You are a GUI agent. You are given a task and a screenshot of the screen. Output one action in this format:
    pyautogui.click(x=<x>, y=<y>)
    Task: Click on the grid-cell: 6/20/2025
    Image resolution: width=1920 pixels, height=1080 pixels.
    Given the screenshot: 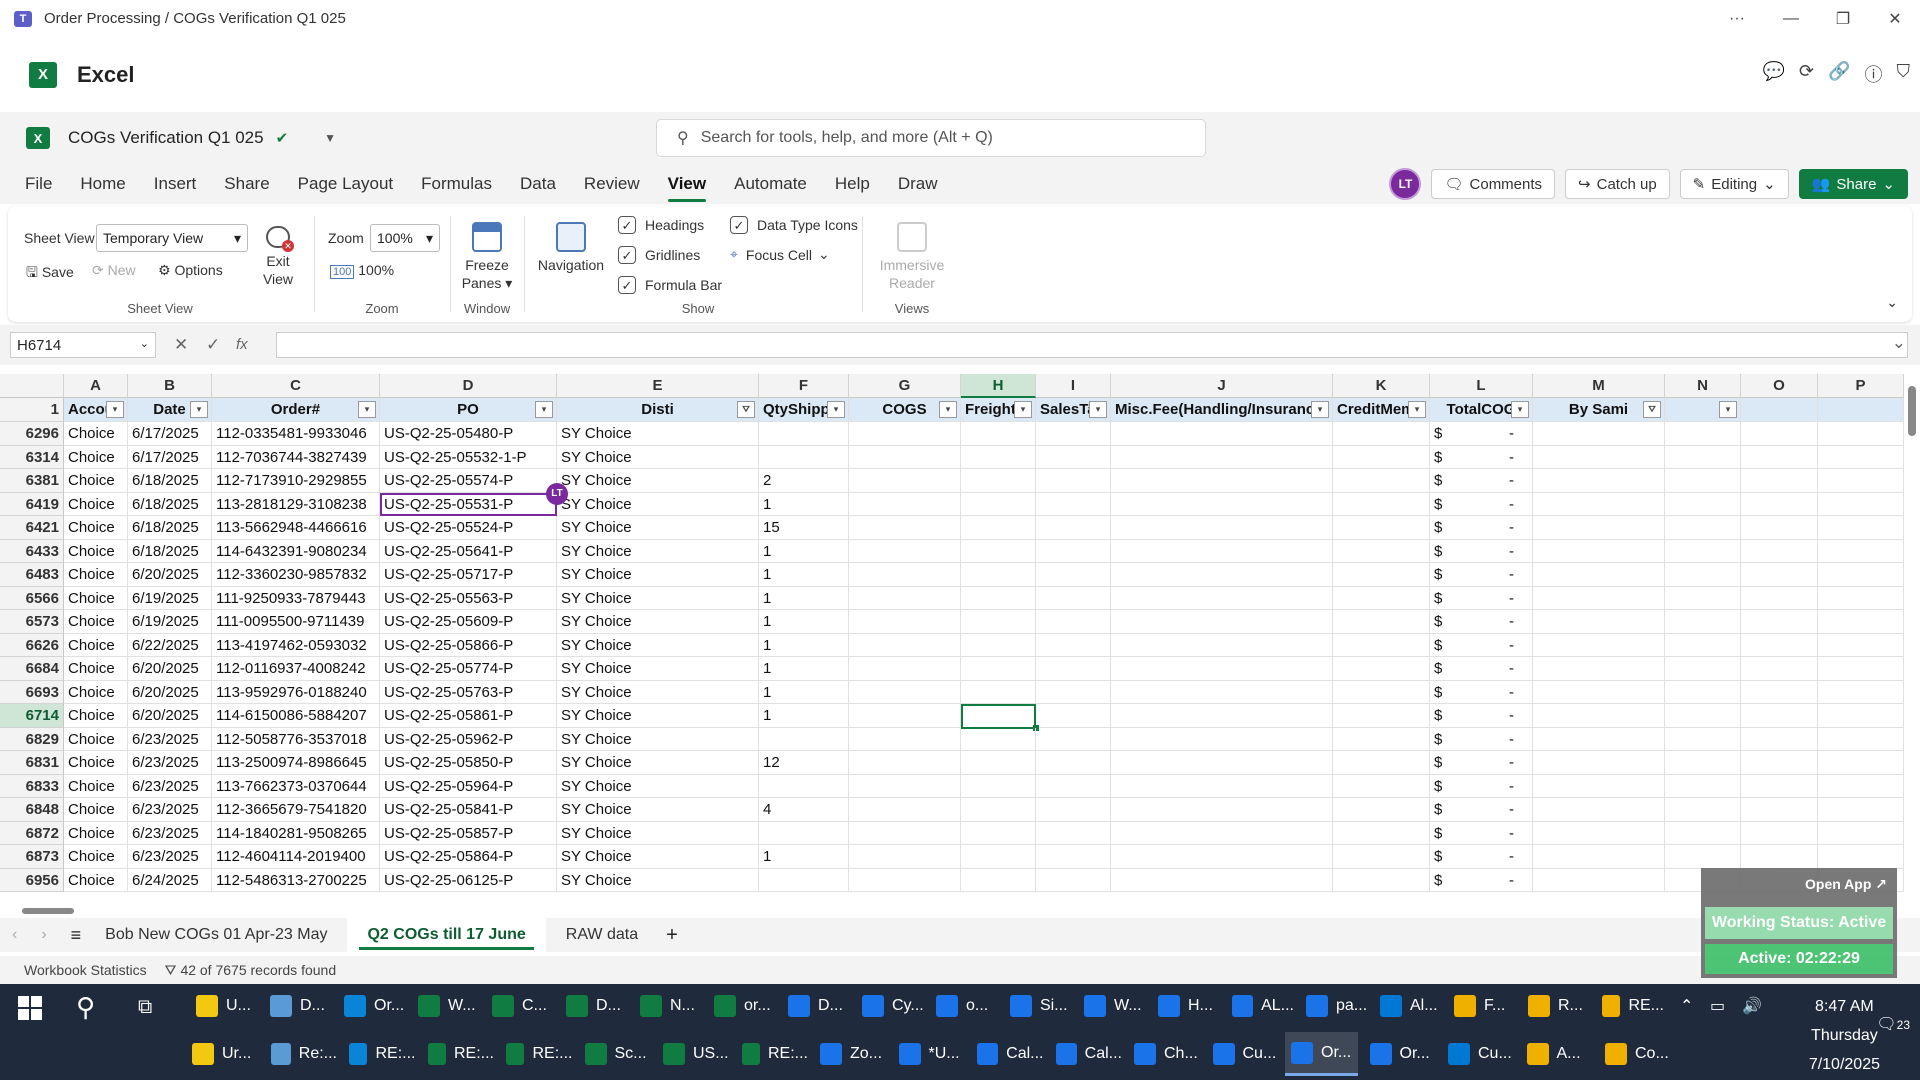 What is the action you would take?
    pyautogui.click(x=170, y=716)
    